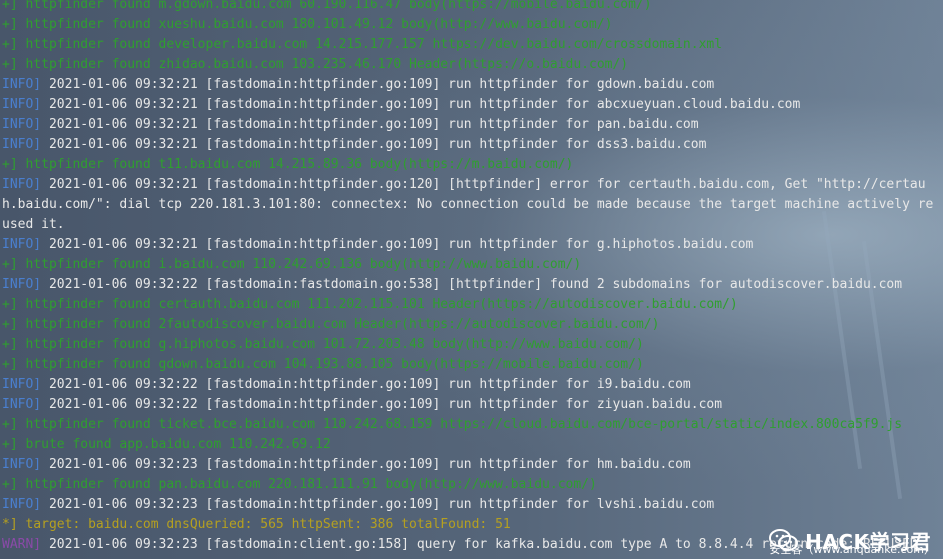 The height and width of the screenshot is (559, 943). I want to click on log-line: used it., so click(471, 225).